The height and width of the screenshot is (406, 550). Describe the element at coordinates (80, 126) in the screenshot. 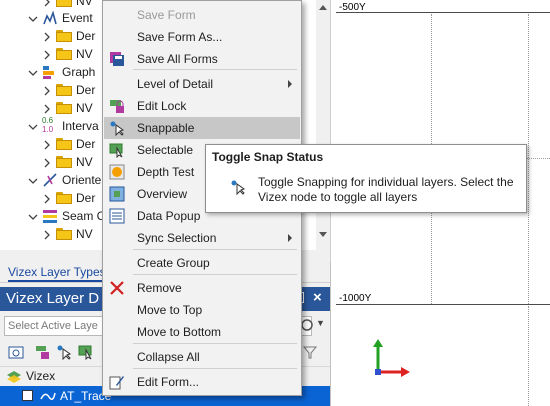

I see `tree-item-label: Interva` at that location.